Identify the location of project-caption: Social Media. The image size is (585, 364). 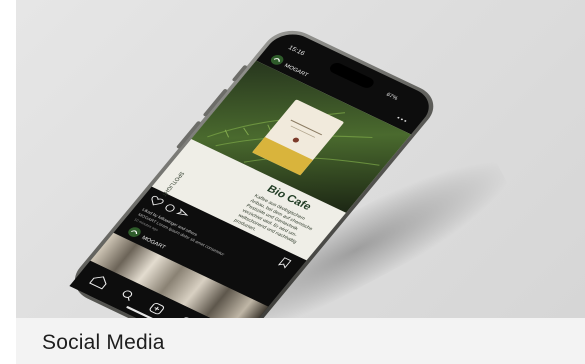
(103, 343).